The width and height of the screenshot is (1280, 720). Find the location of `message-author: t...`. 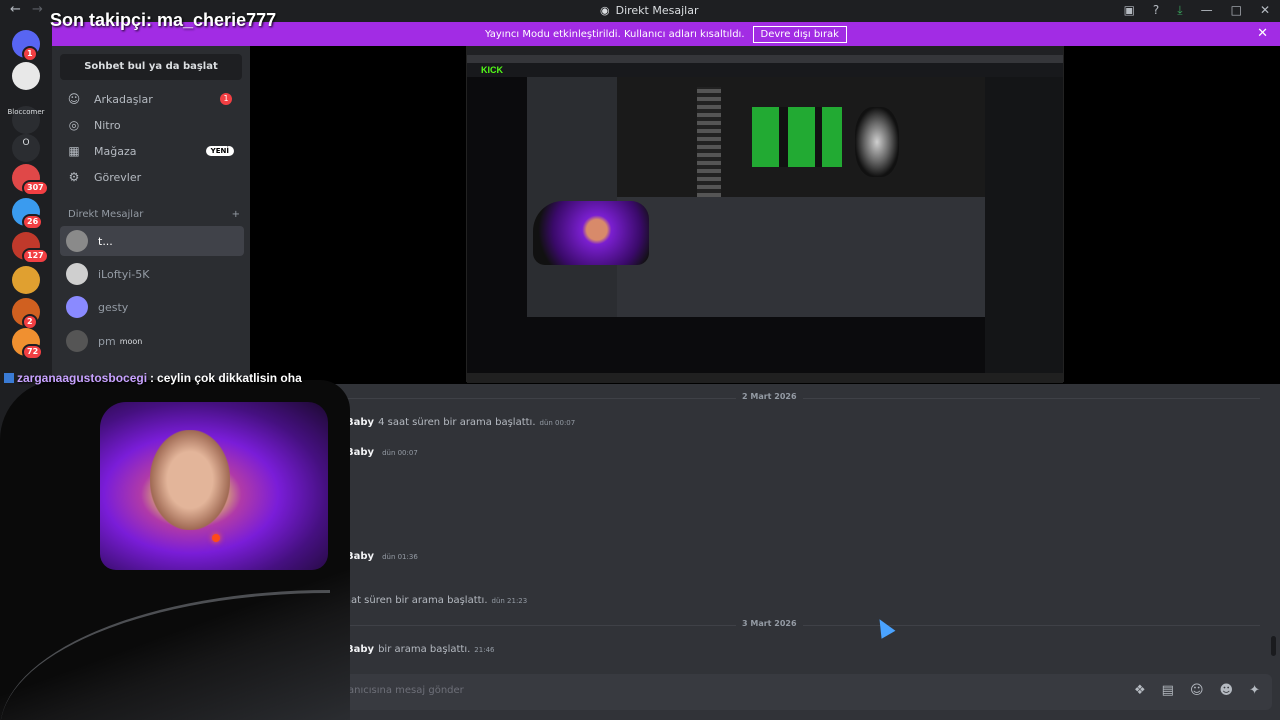

message-author: t... is located at coordinates (311, 600).